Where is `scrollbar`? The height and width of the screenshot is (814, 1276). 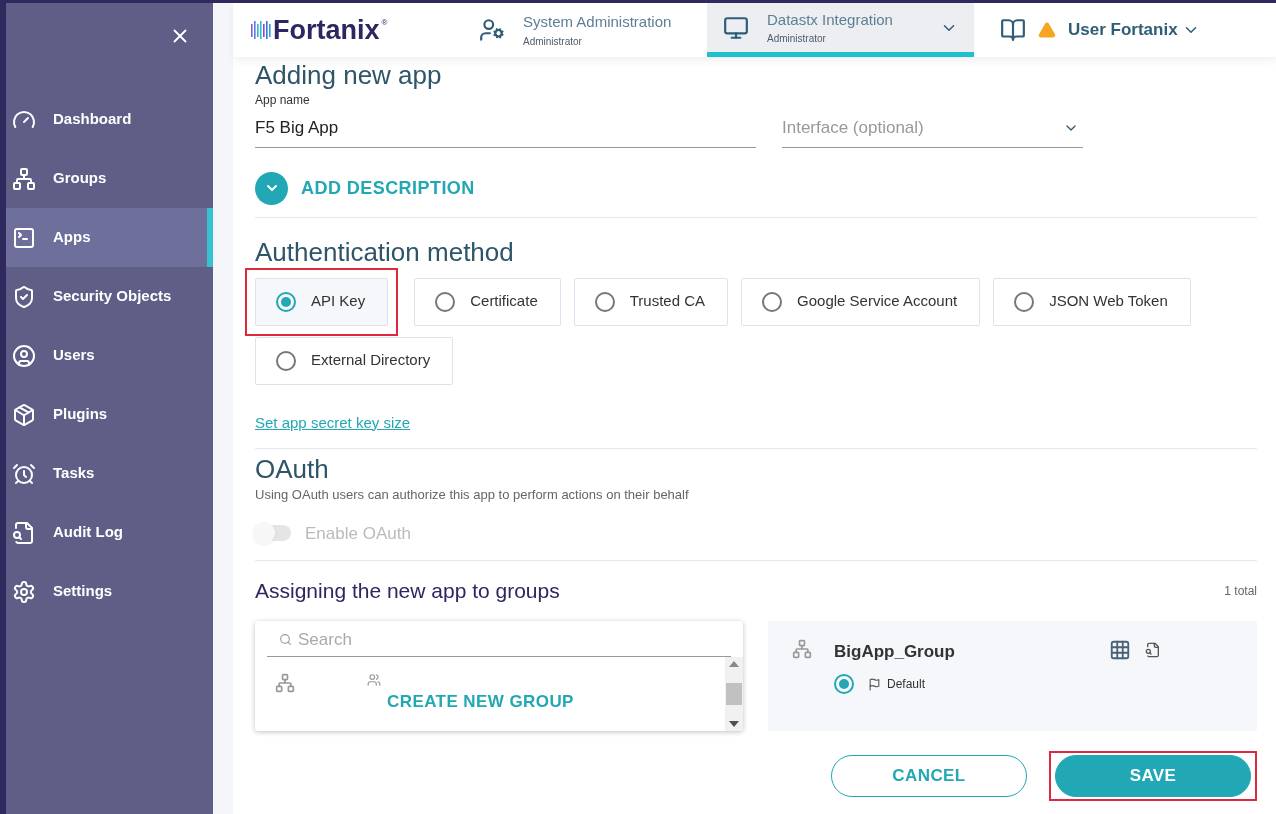
scrollbar is located at coordinates (734, 694).